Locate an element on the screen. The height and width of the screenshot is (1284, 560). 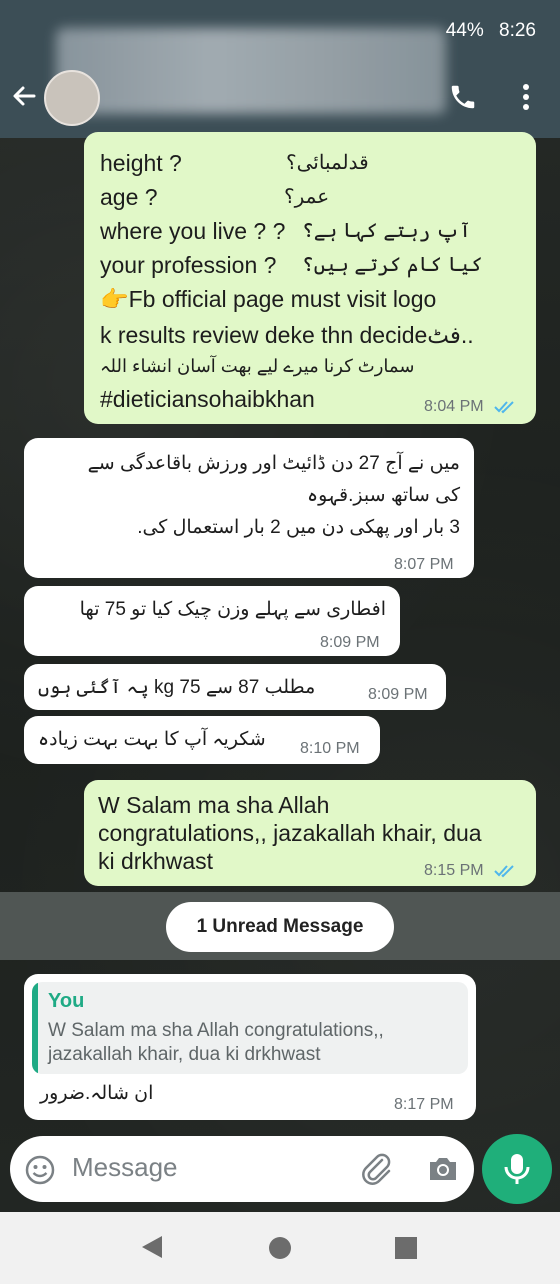
message-line: افطاری سے پہلے وزن چیک کیا تو 75 تھا is located at coordinates (232, 609).